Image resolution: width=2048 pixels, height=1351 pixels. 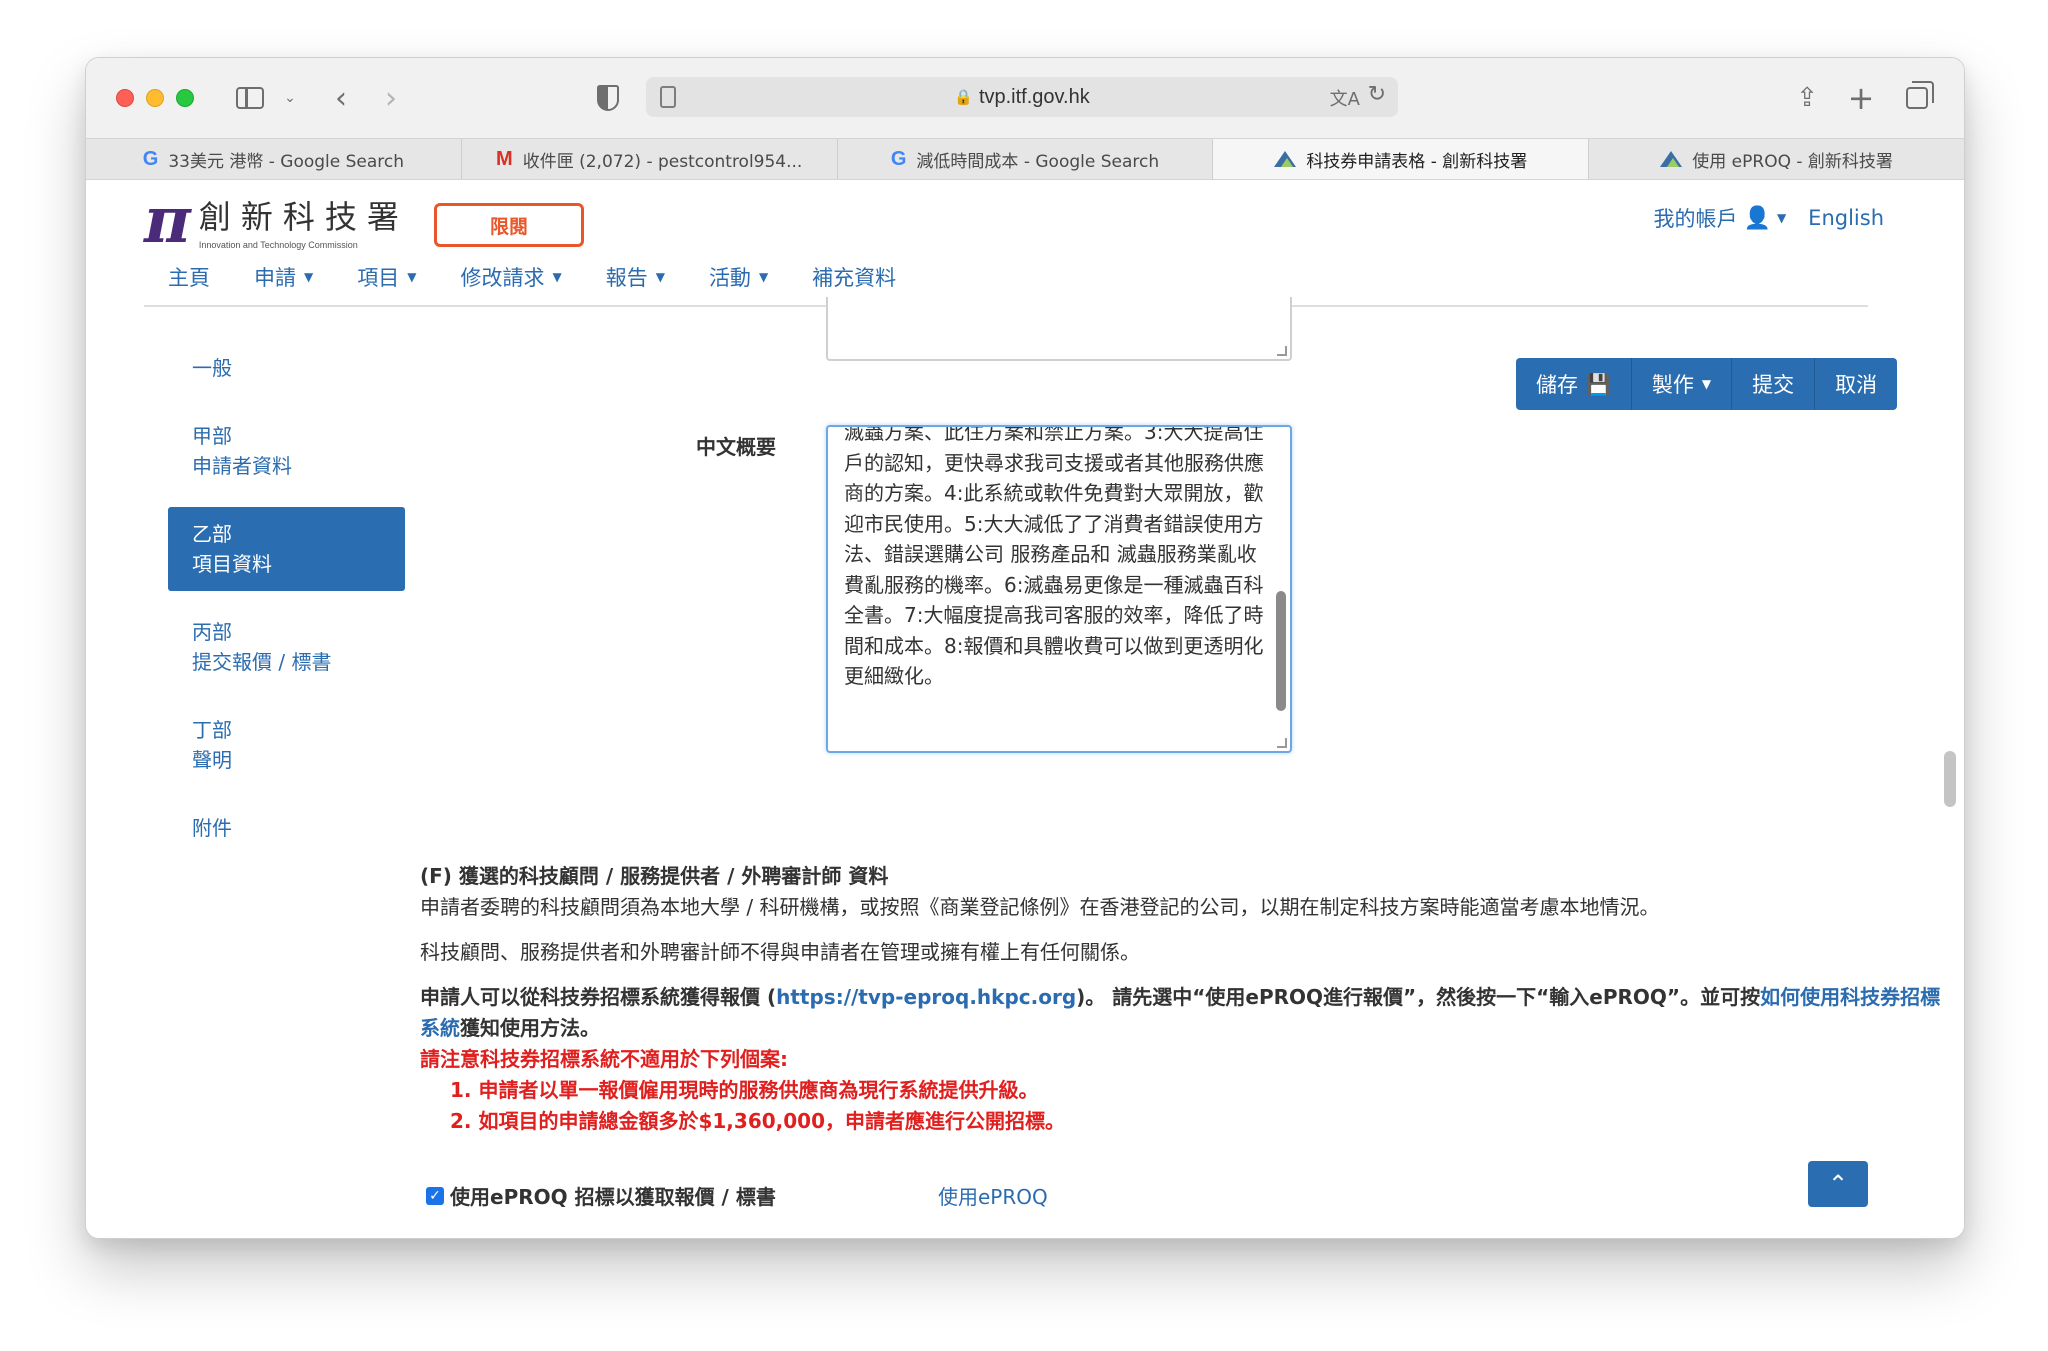 I want to click on eproq-url-link: https://tvp-eproq.hkpc.org, so click(x=926, y=997).